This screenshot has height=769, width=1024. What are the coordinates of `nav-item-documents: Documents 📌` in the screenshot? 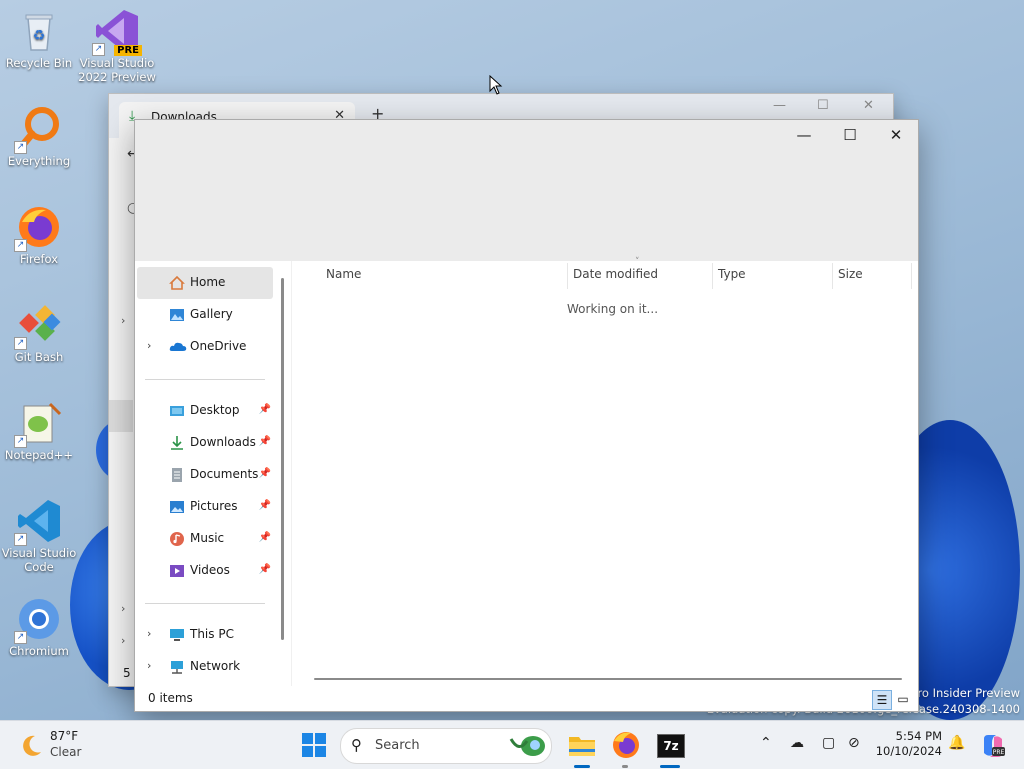 It's located at (205, 475).